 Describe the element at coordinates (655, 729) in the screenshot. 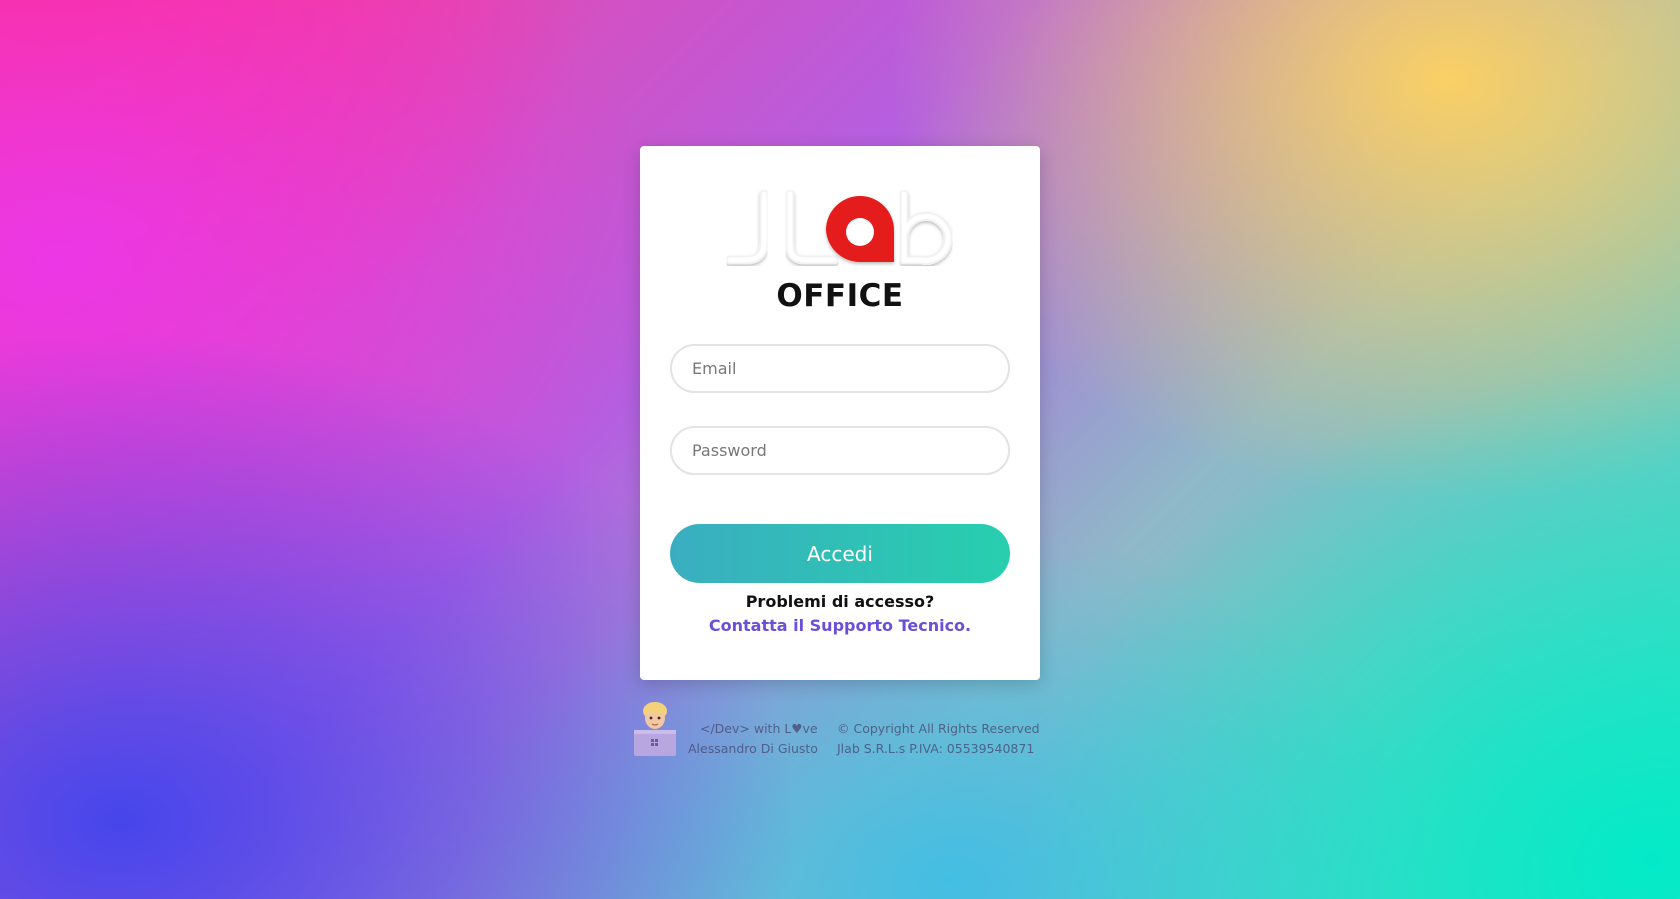

I see `developer-with-laptop-icon` at that location.